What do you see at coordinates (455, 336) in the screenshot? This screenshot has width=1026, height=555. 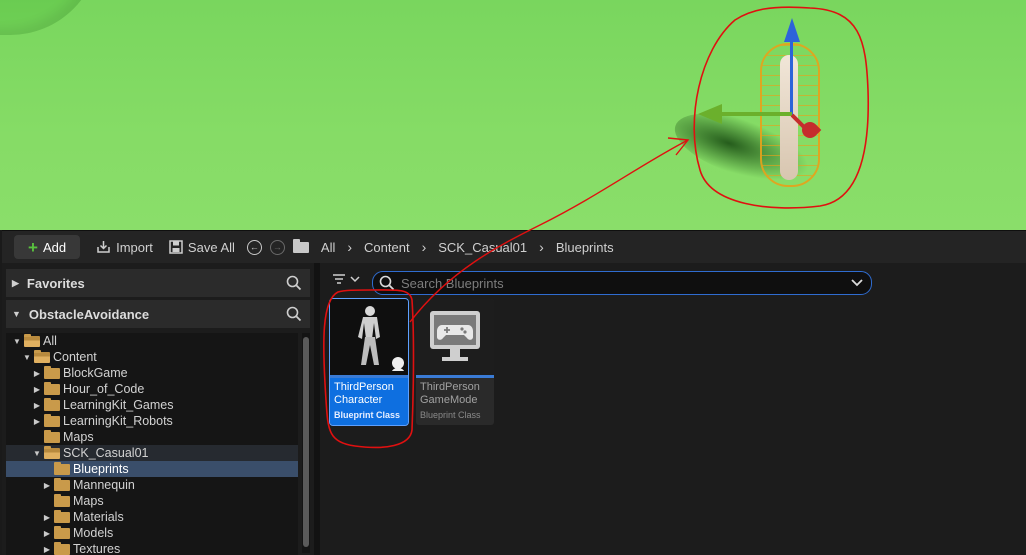 I see `gamepad-monitor-icon` at bounding box center [455, 336].